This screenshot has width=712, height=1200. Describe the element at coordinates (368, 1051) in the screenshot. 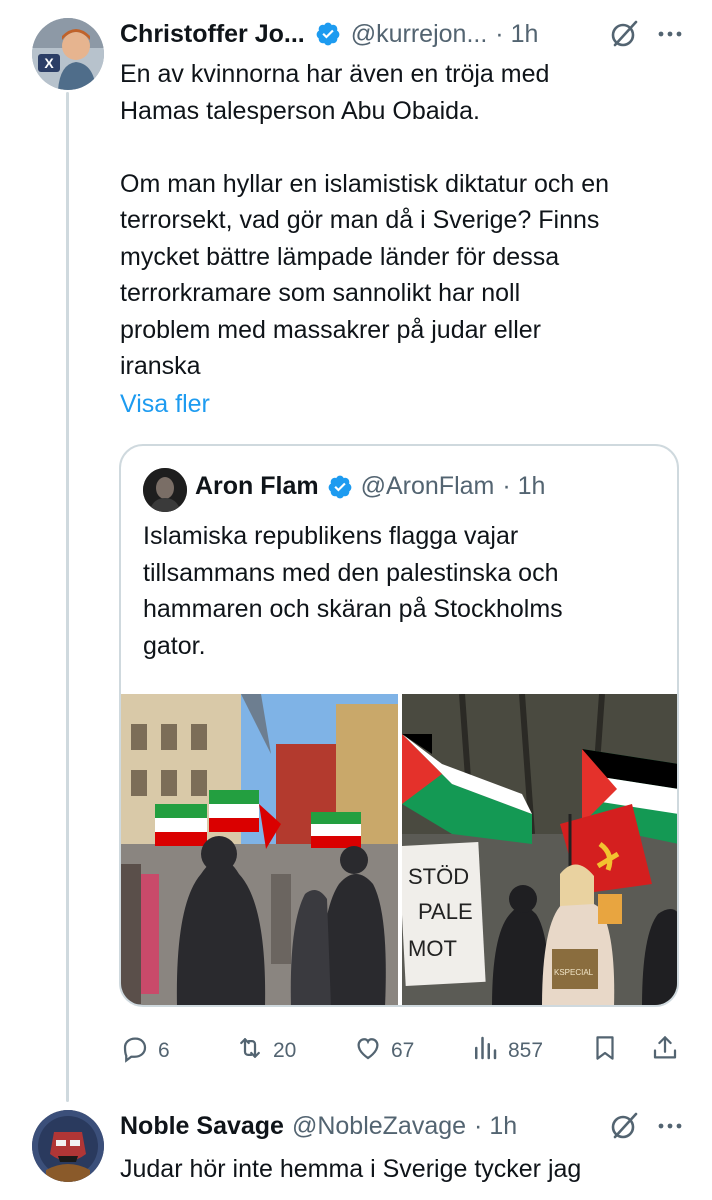

I see `heart-icon` at that location.